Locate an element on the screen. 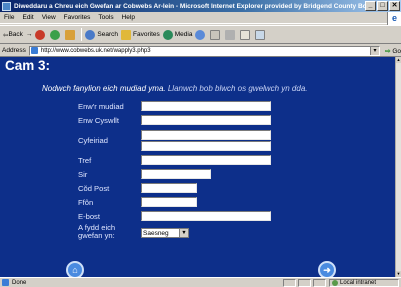 Image resolution: width=401 pixels, height=287 pixels. language-selected-value: Saesneg is located at coordinates (156, 233).